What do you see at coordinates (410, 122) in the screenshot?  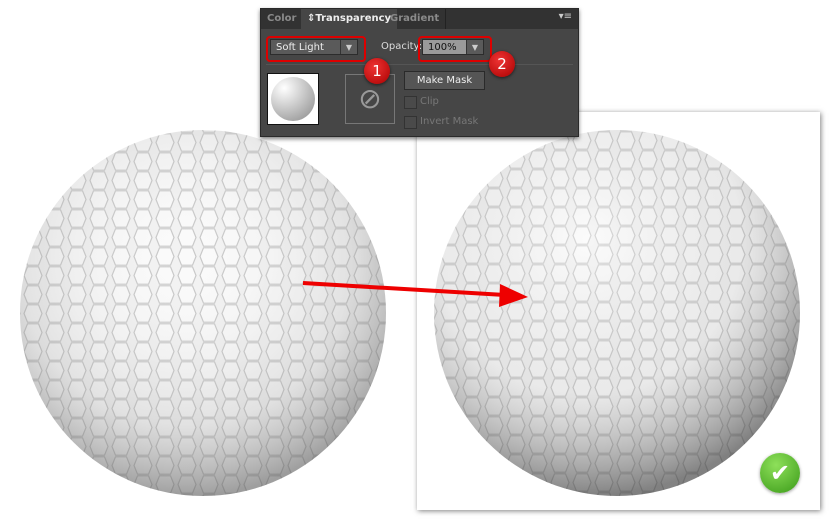 I see `invert-mask-checkbox` at bounding box center [410, 122].